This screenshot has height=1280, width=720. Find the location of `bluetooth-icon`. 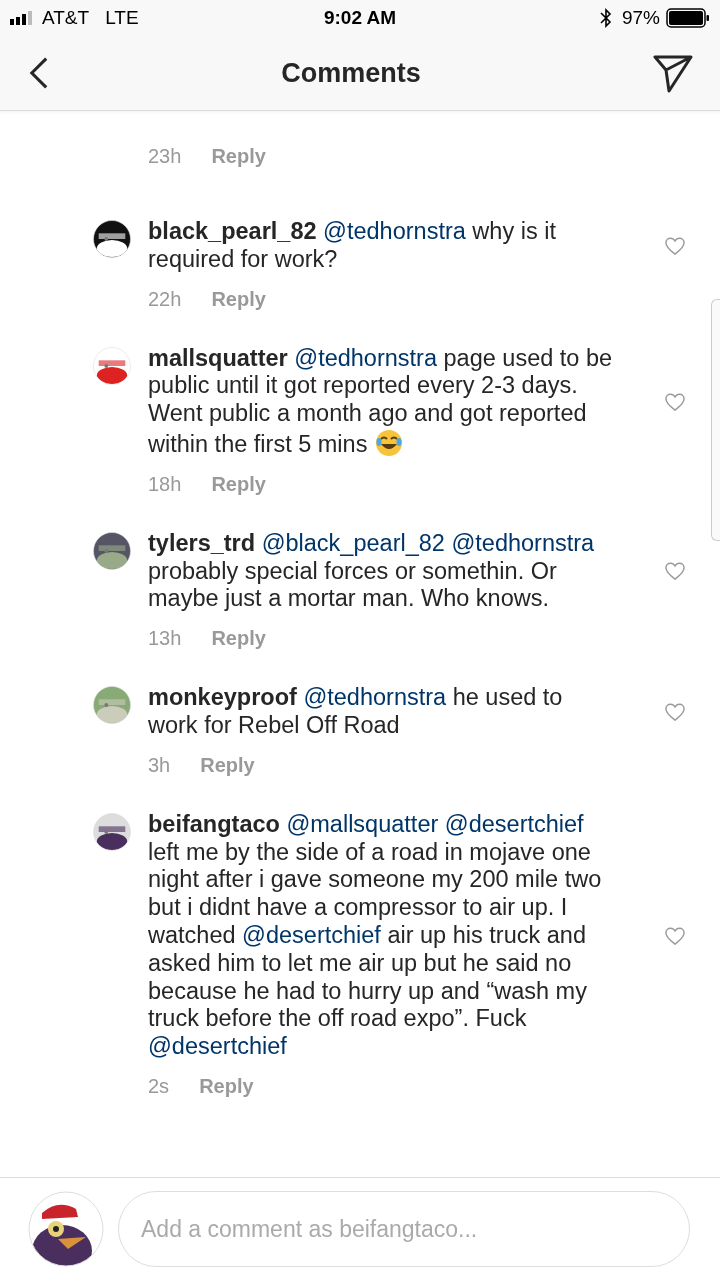

bluetooth-icon is located at coordinates (605, 18).